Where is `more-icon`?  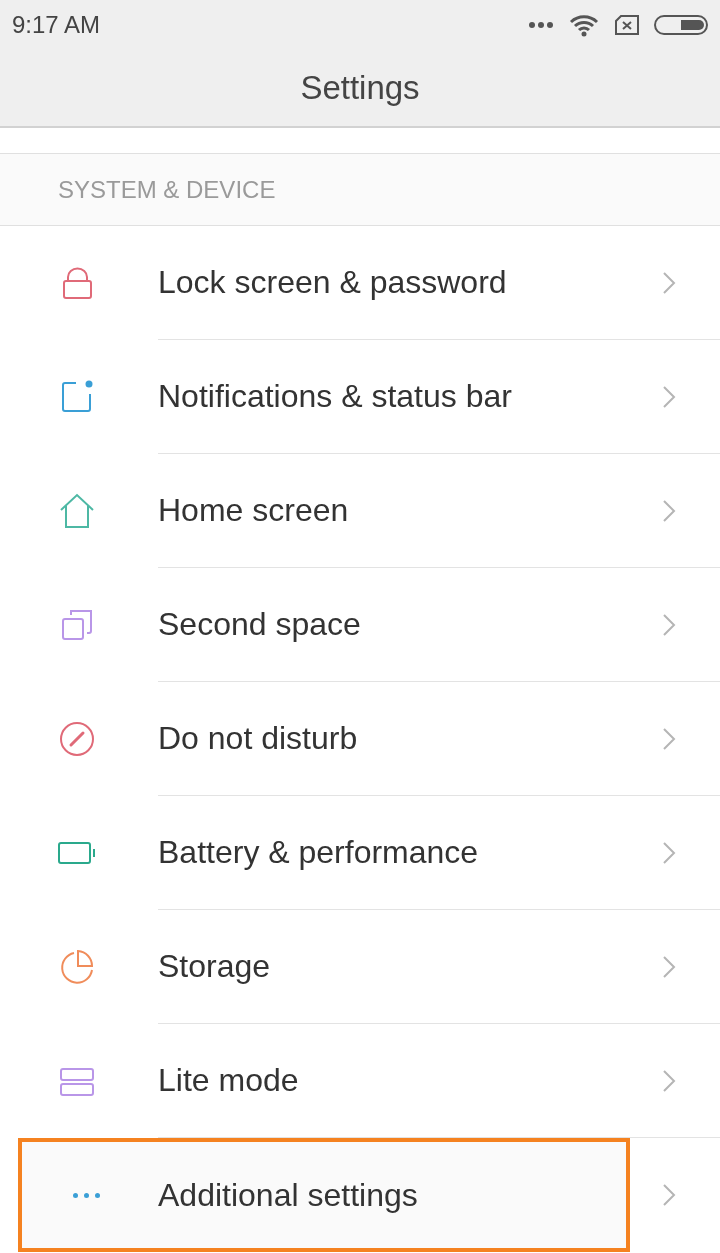 more-icon is located at coordinates (541, 25).